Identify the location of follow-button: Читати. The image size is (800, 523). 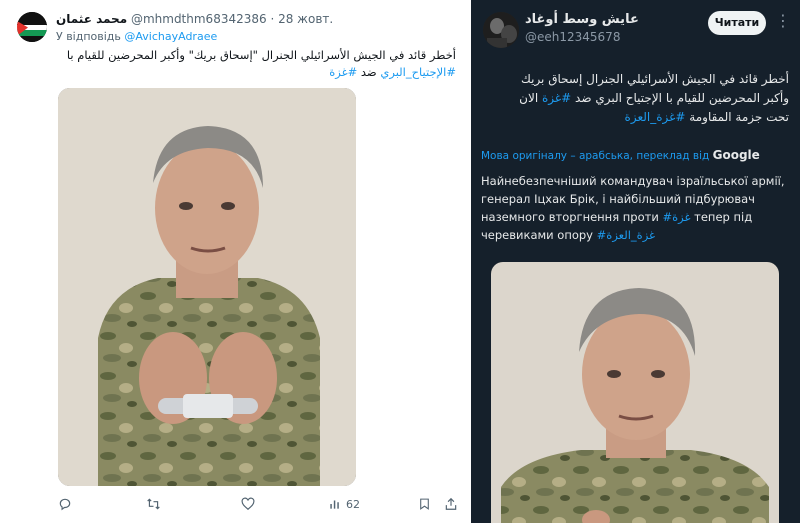
(737, 23).